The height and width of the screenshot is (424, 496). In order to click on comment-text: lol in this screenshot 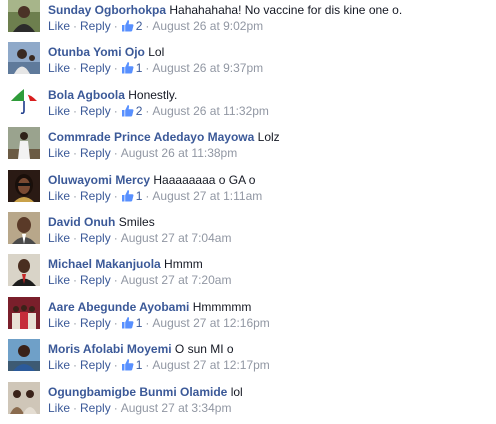, I will do `click(236, 391)`.